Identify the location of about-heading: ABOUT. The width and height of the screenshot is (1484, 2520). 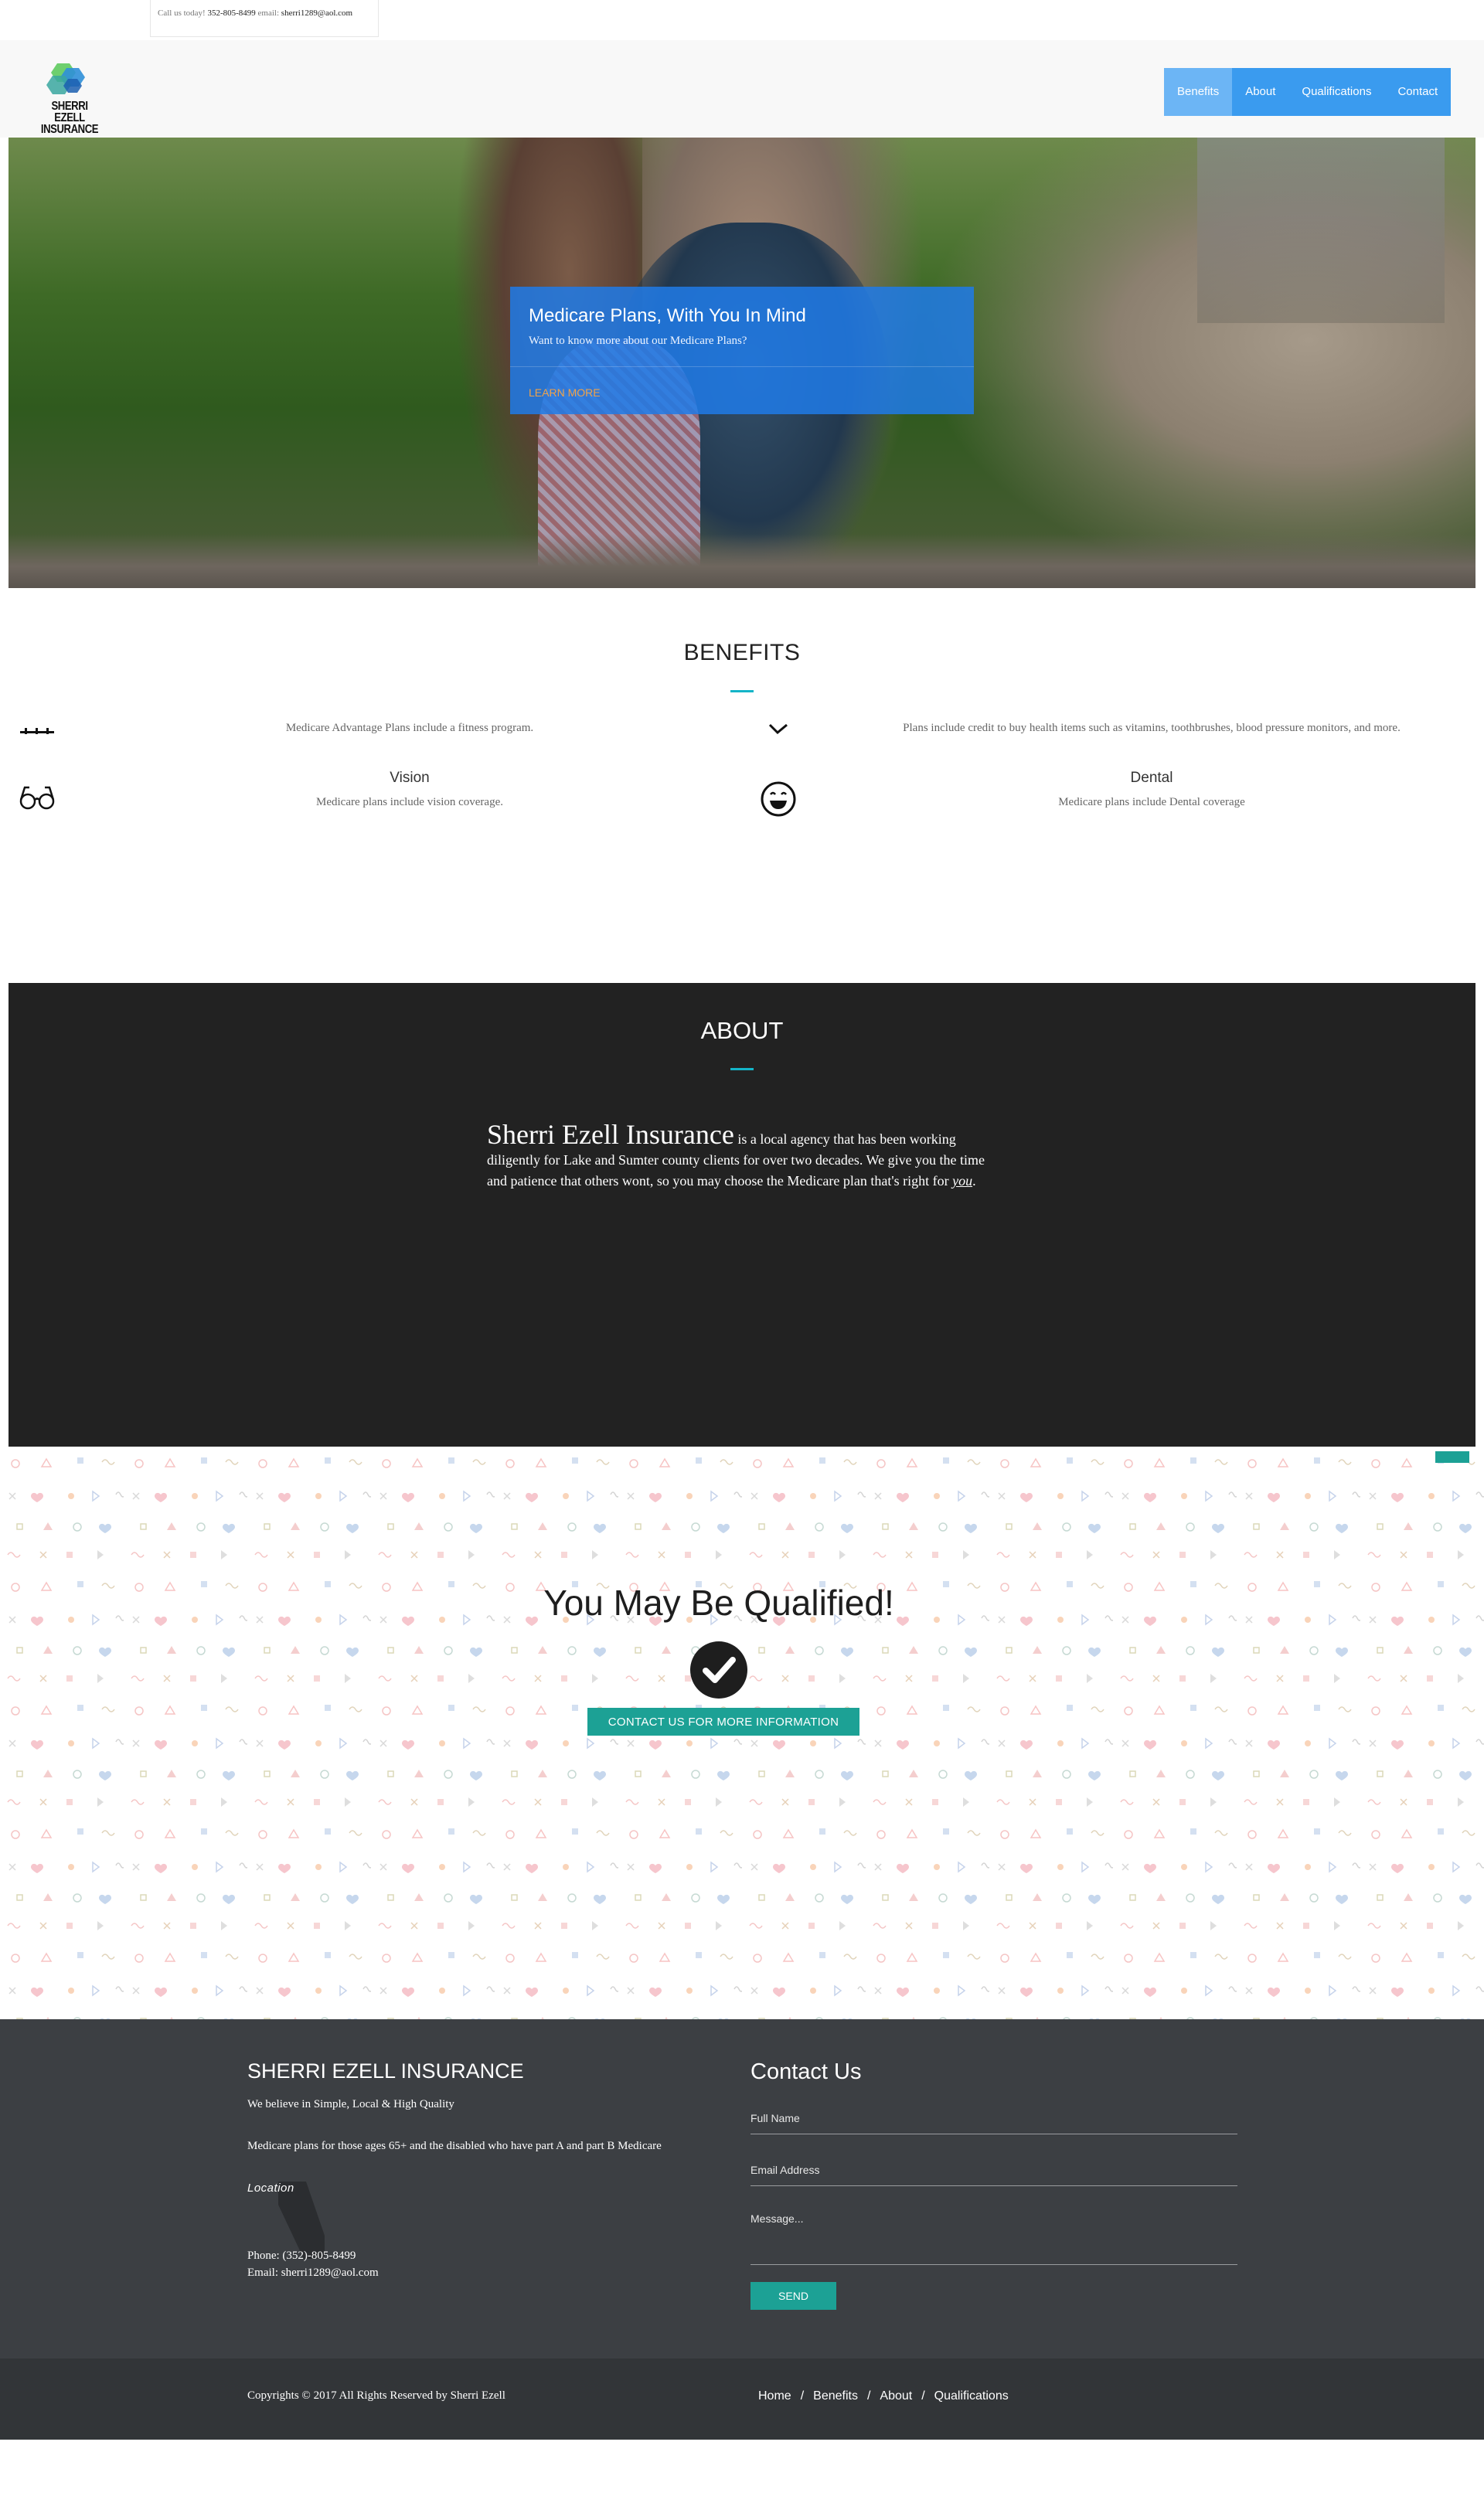
(742, 1030).